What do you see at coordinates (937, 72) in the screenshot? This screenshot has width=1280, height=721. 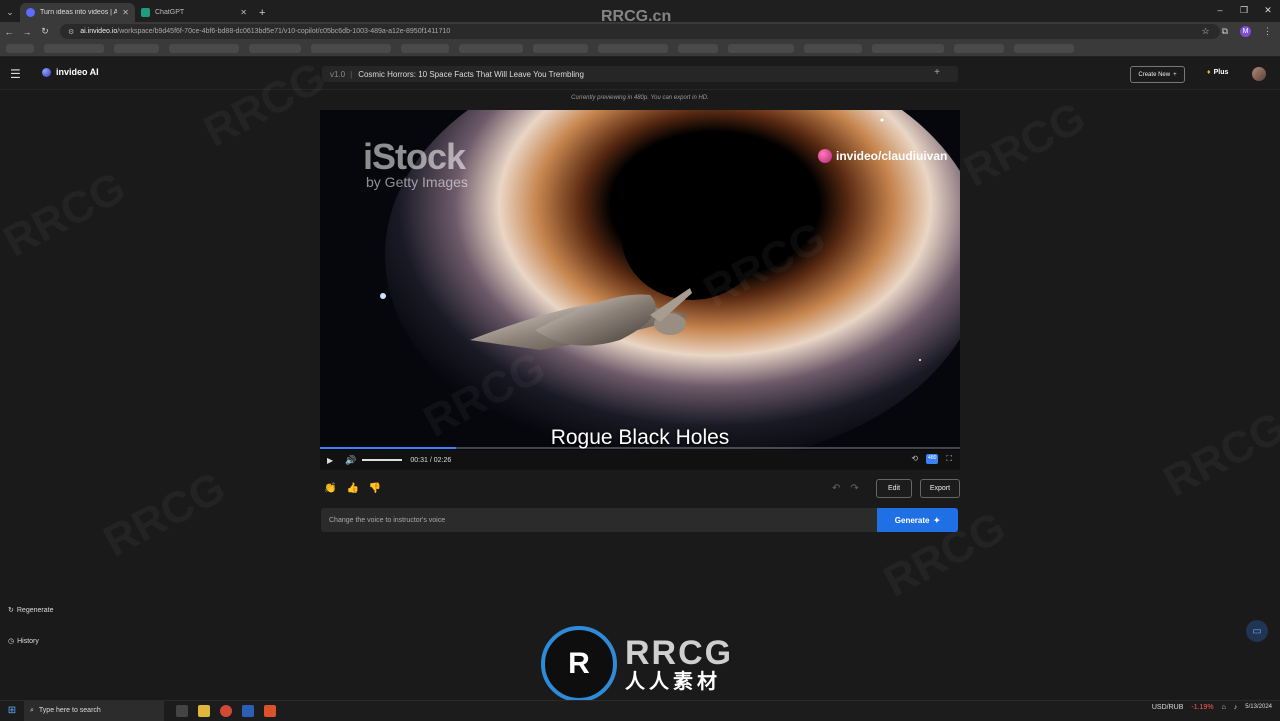 I see `add-icon: +` at bounding box center [937, 72].